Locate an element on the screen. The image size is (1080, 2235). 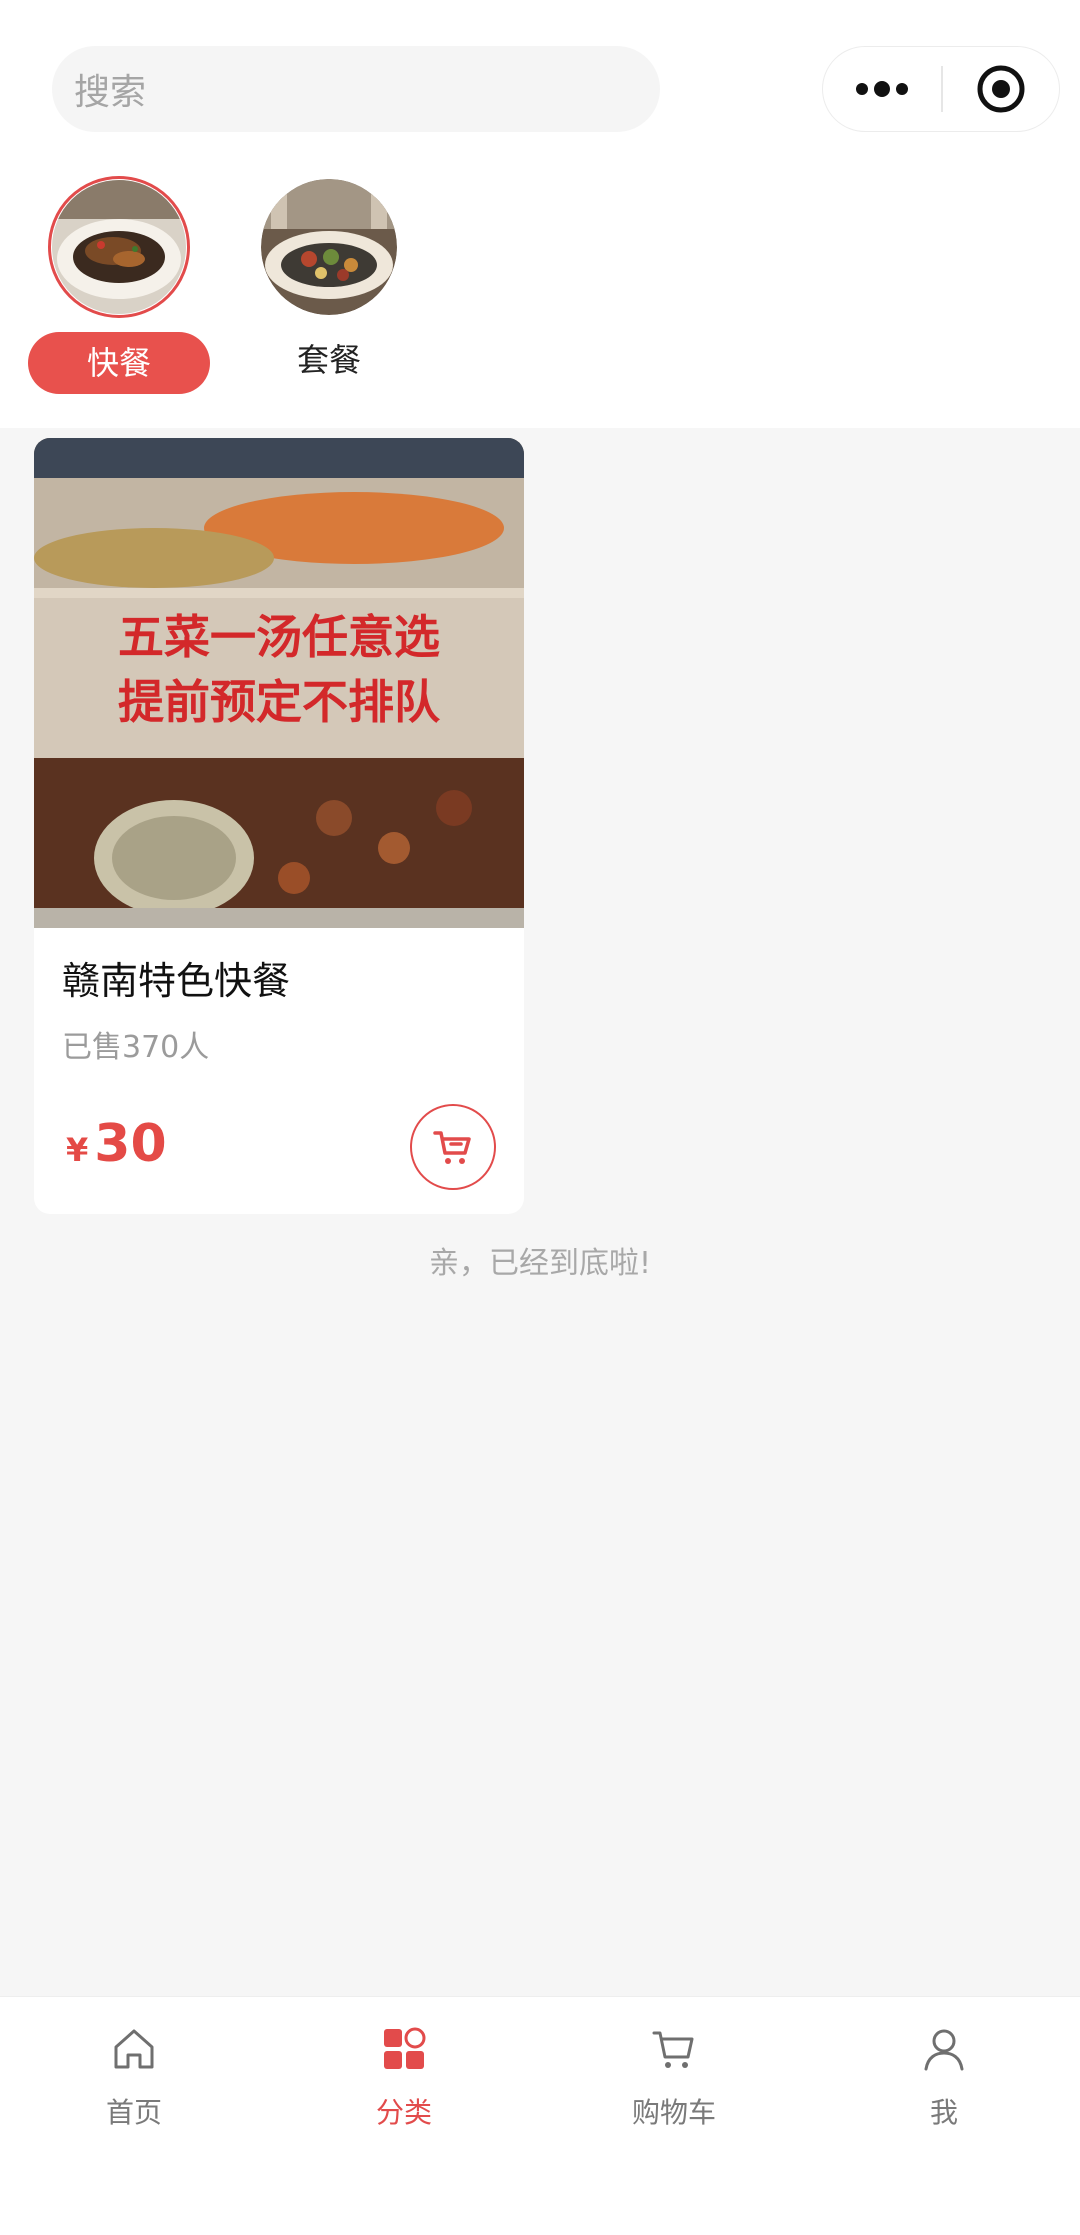
close-mini-program-button is located at coordinates (1001, 89).